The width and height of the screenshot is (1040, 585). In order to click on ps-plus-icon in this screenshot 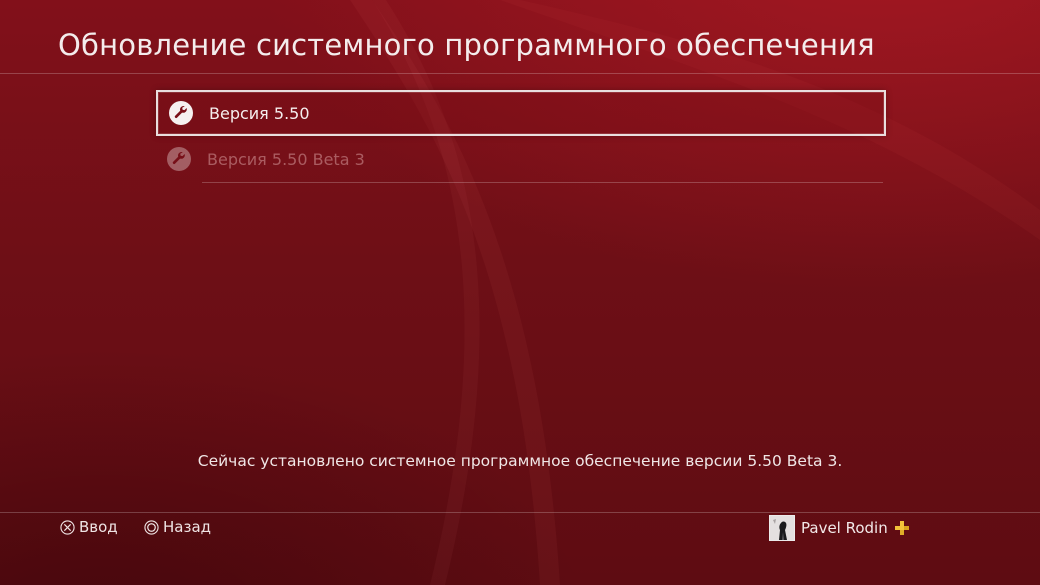, I will do `click(901, 528)`.